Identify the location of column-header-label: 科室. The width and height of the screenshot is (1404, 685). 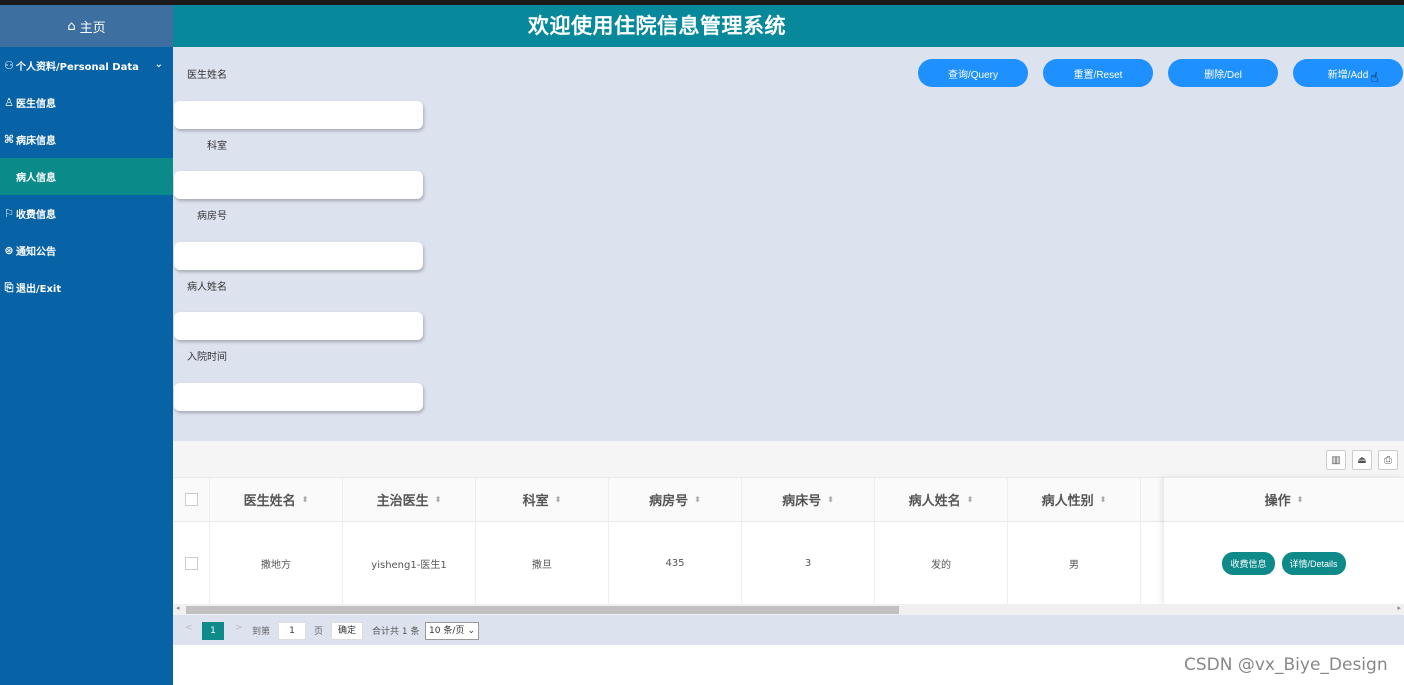
(535, 501).